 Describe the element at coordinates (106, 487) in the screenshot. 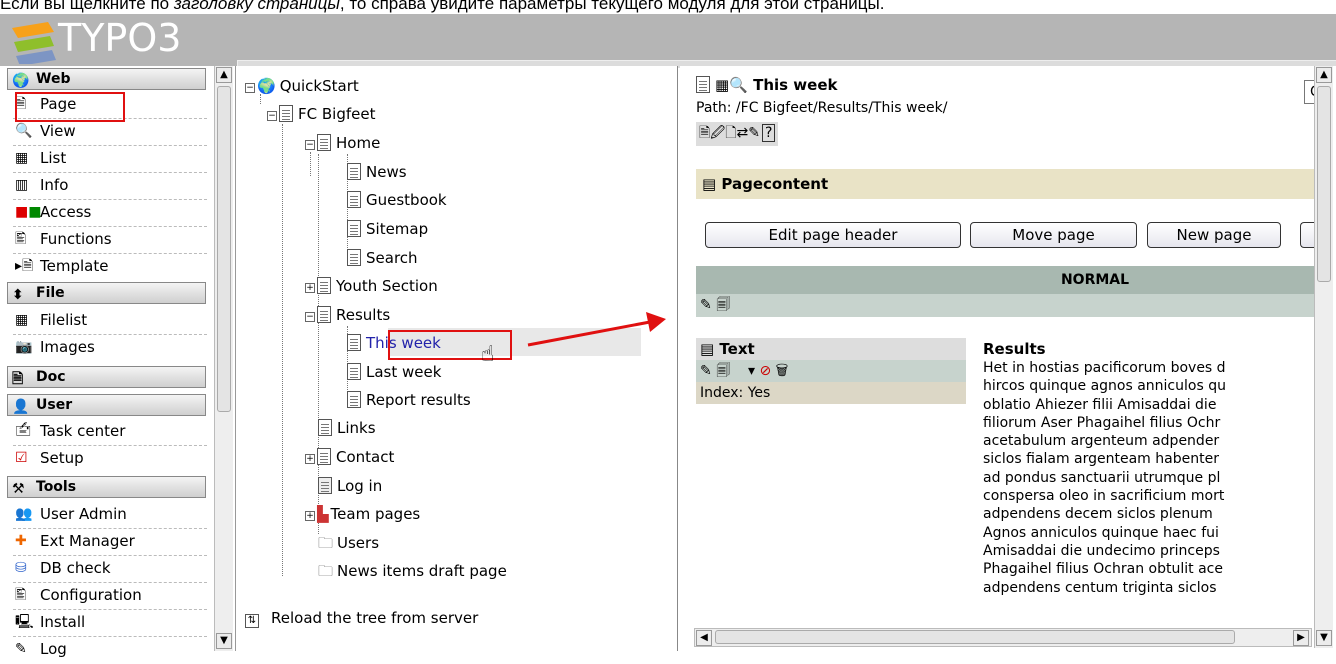

I see `menu-section-tools: ⚒ Tools` at that location.